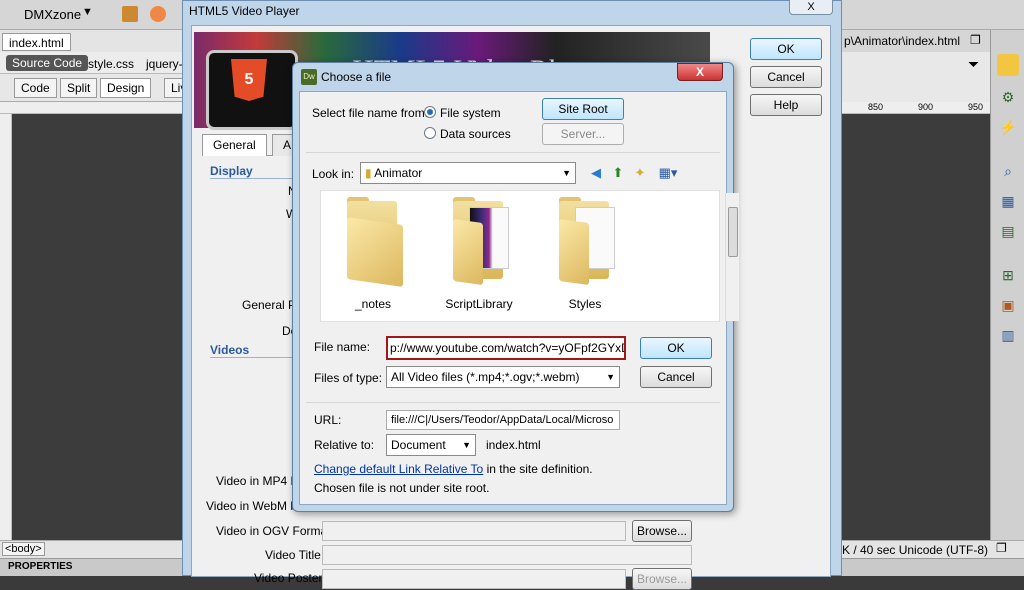 This screenshot has width=1024, height=590. I want to click on select-from-label: Select file name from:, so click(370, 113).